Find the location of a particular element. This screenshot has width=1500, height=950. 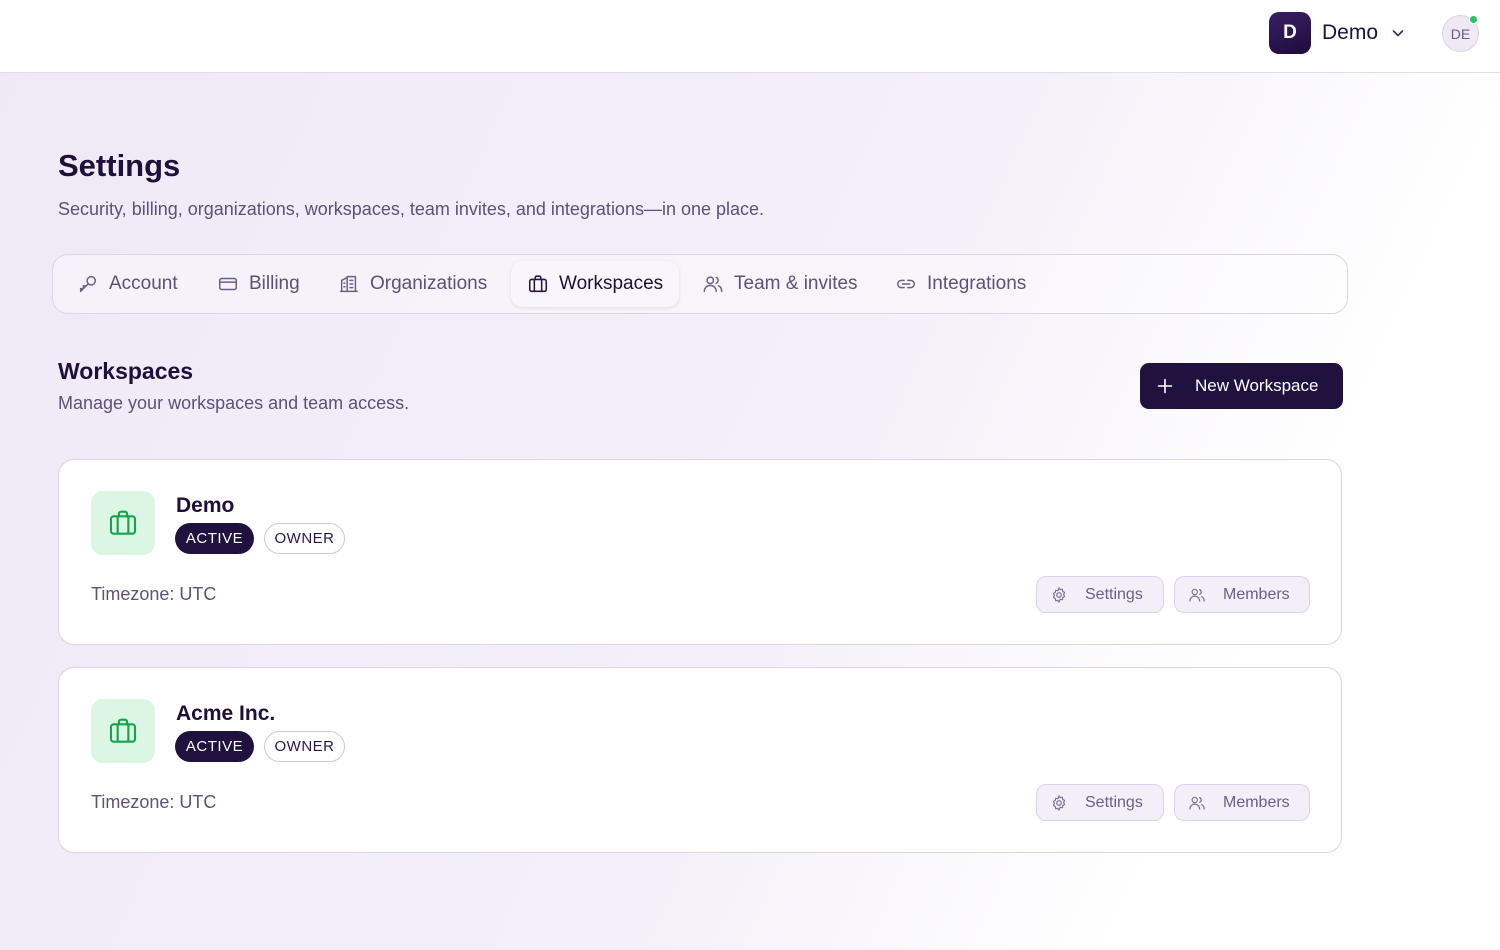

workspace-avatar: D is located at coordinates (1290, 33).